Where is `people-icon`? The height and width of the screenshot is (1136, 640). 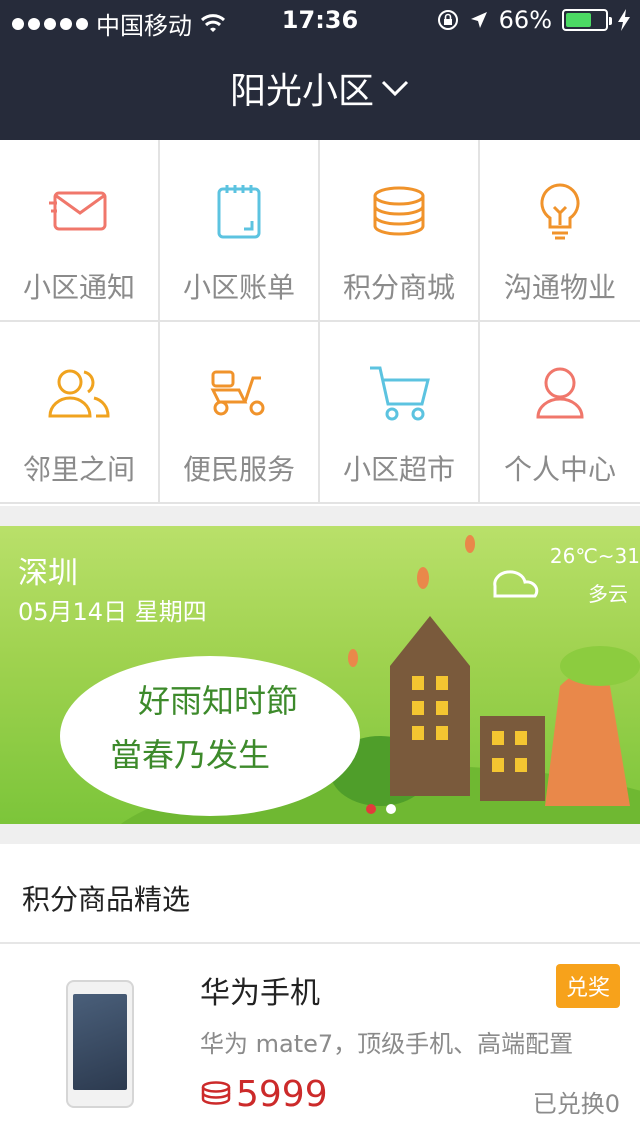
people-icon is located at coordinates (79, 393).